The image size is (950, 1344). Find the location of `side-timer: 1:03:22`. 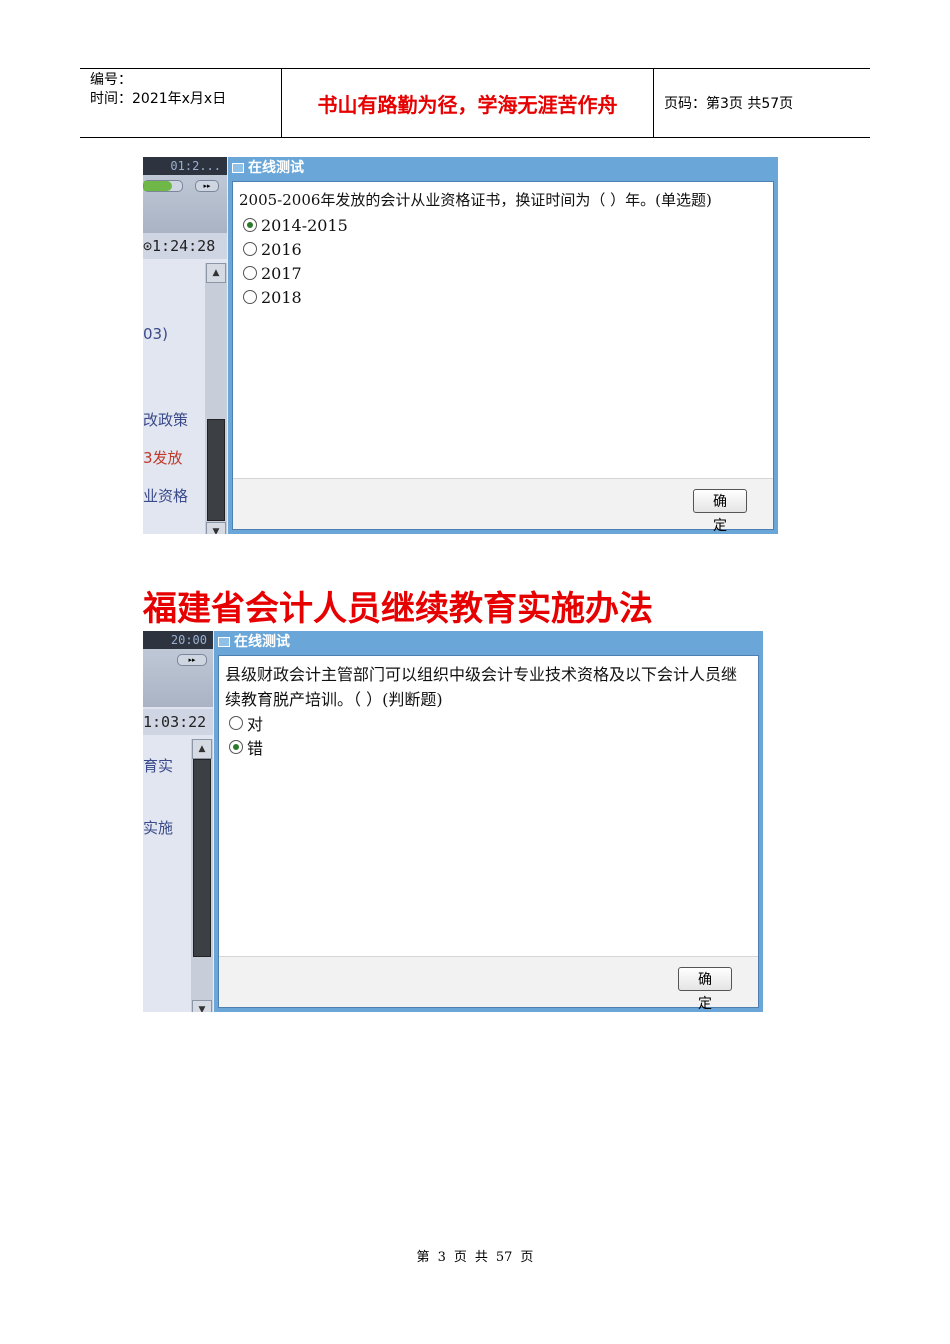

side-timer: 1:03:22 is located at coordinates (178, 722).